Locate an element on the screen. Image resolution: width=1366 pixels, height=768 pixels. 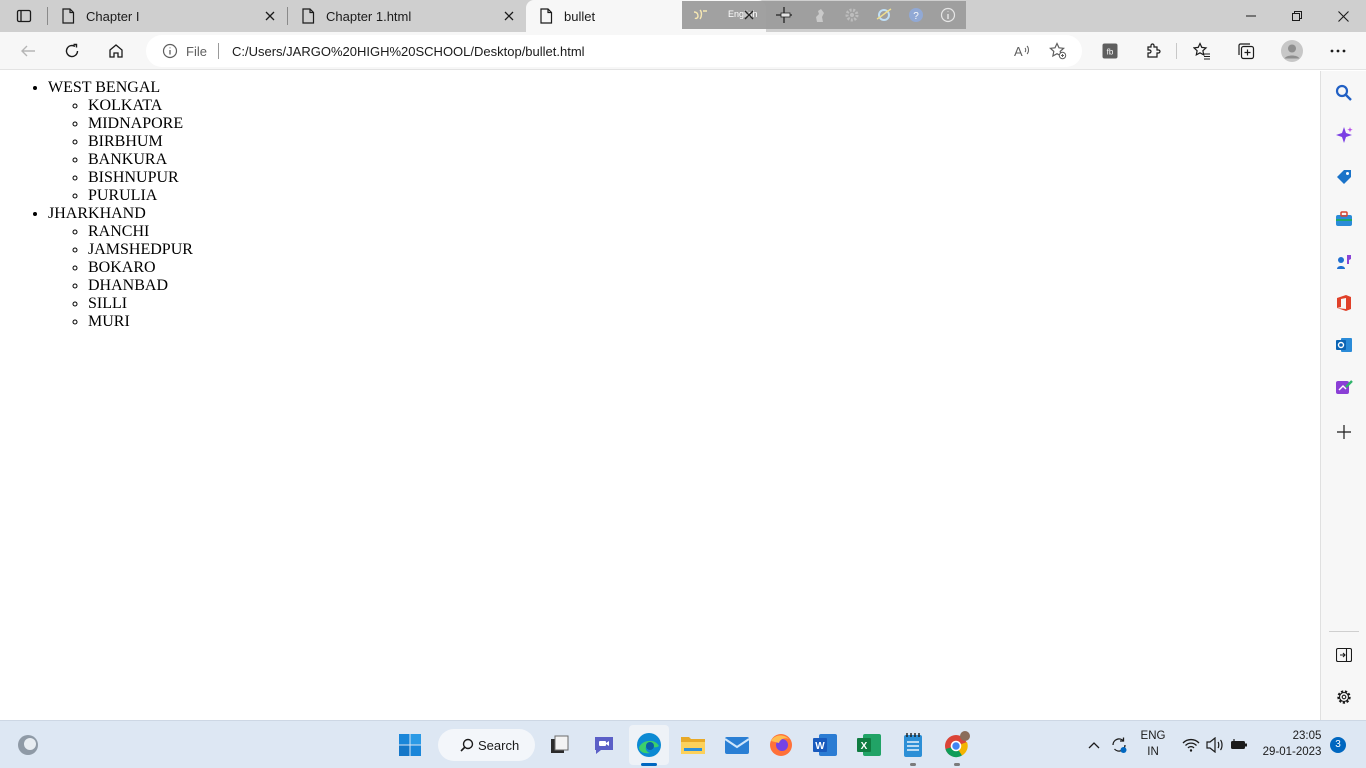
district-list-item: PURULIA is located at coordinates (140, 196).